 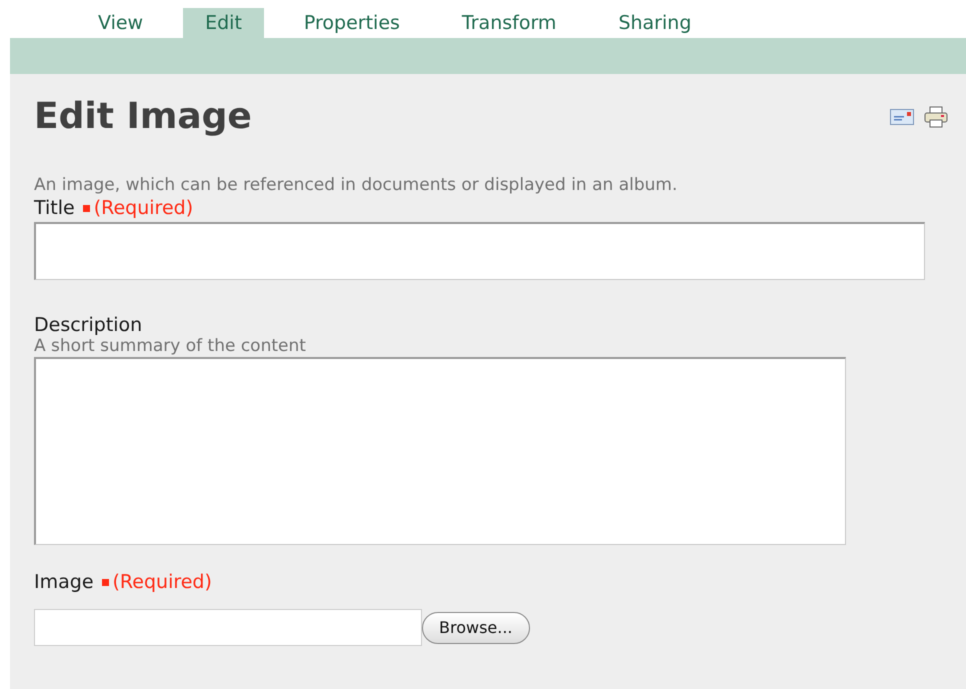 What do you see at coordinates (170, 346) in the screenshot?
I see `help-text: A short summary of the content` at bounding box center [170, 346].